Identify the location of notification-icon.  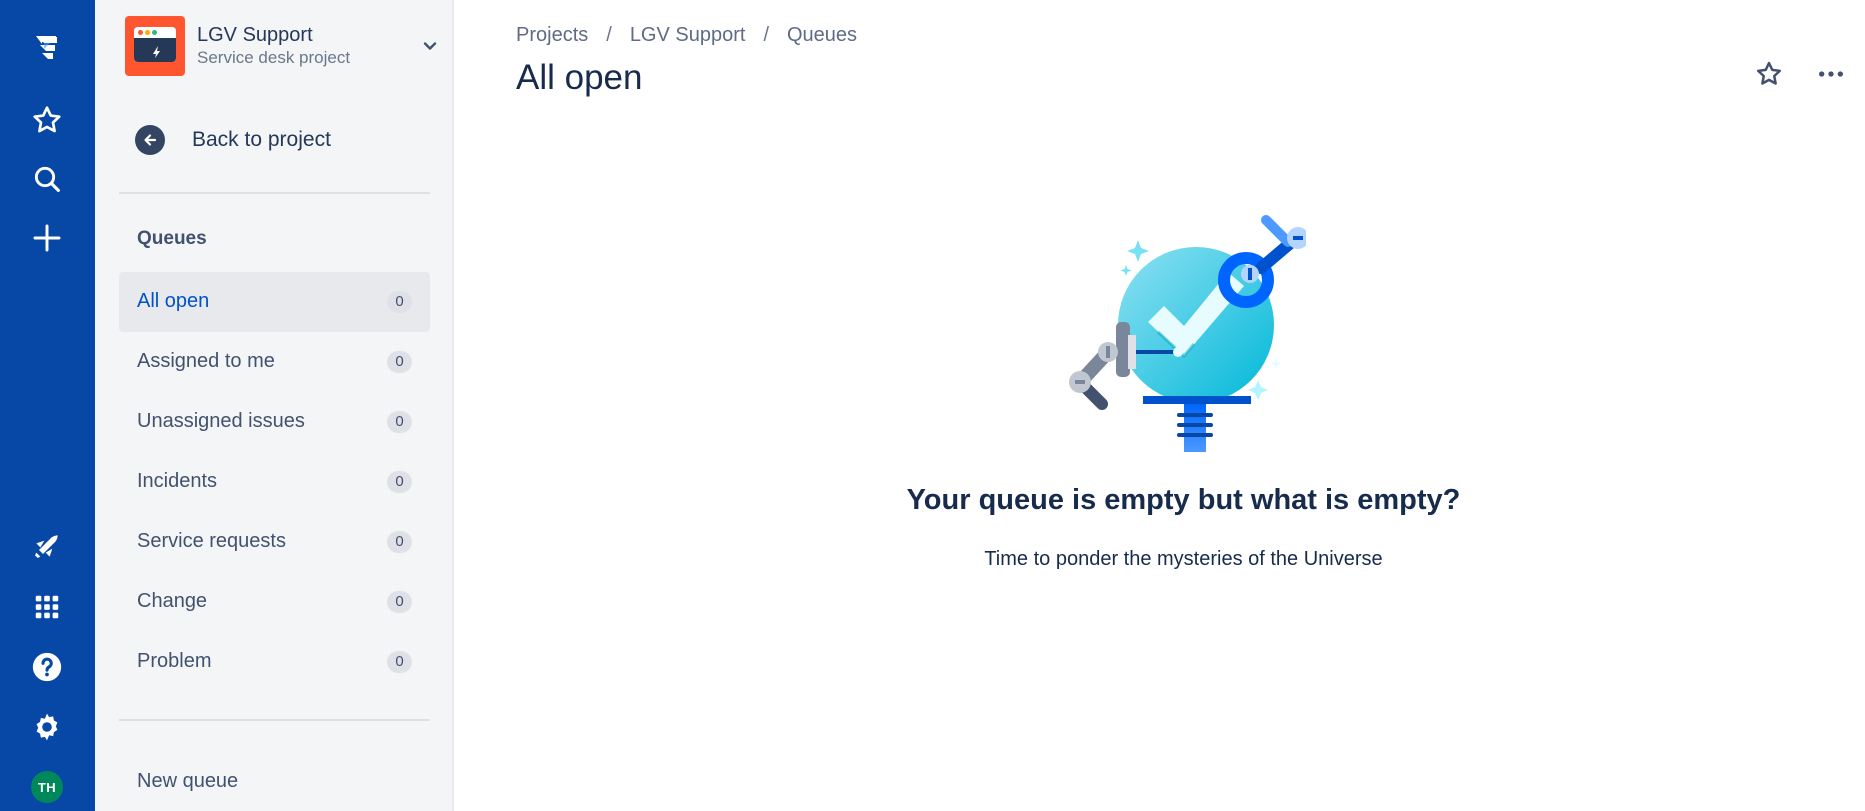
(47, 546).